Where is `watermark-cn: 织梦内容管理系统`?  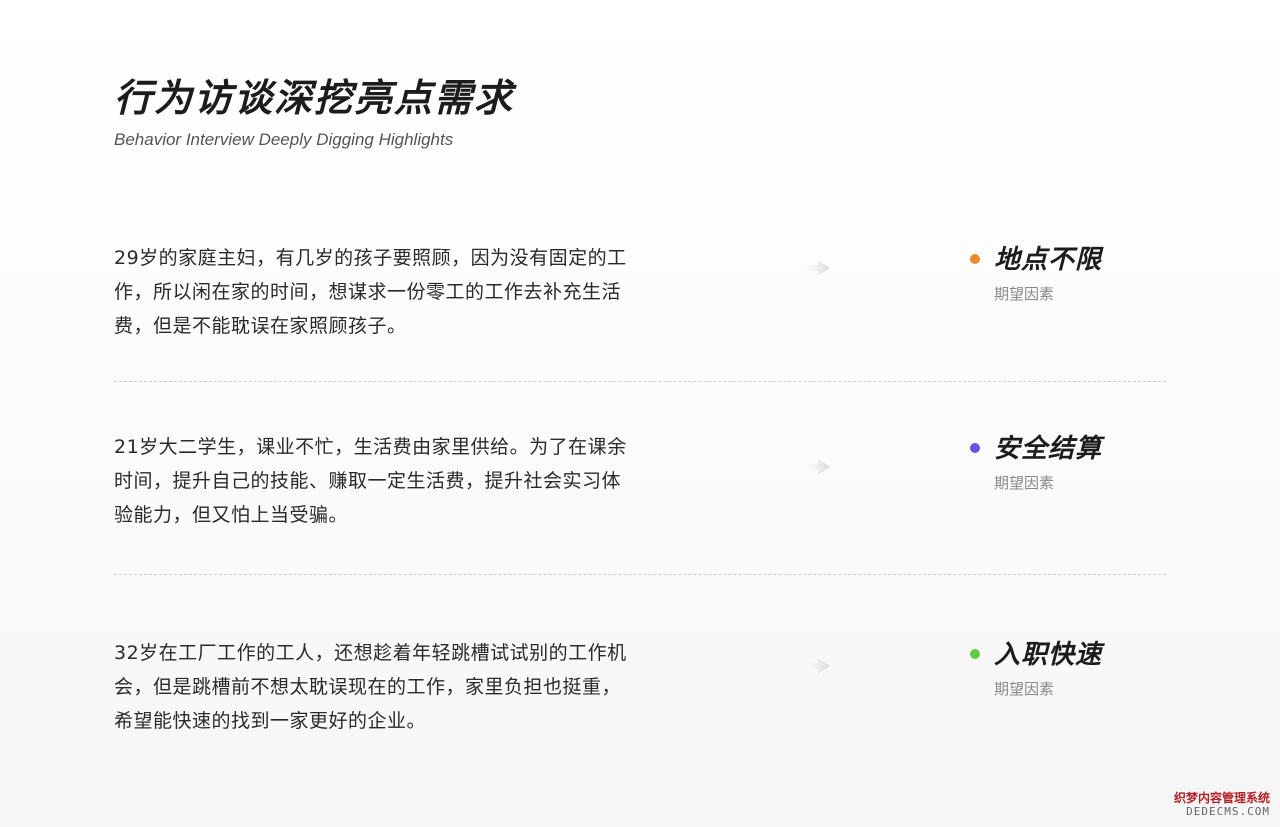
watermark-cn: 织梦内容管理系统 is located at coordinates (1221, 798).